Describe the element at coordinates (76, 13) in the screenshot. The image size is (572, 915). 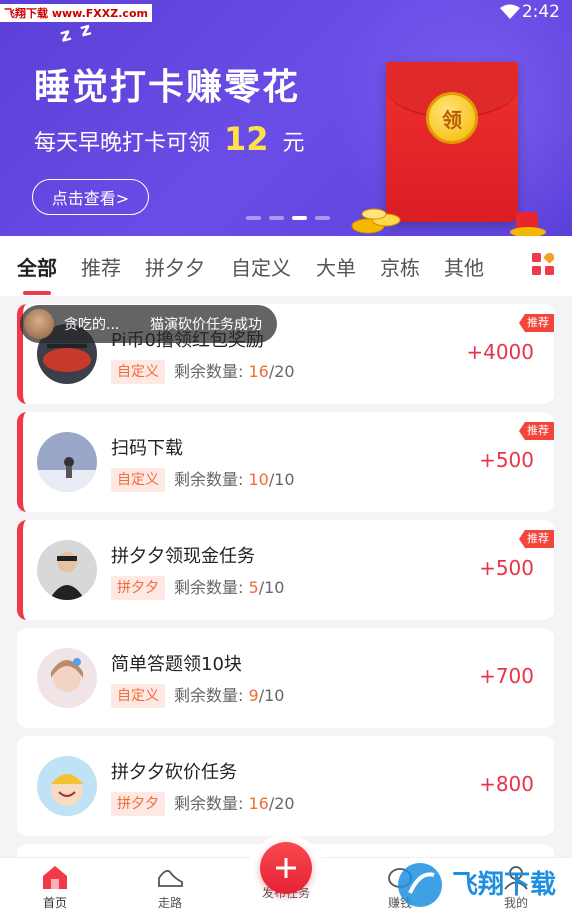
I see `watermark-top: 飞翔下载 www.FXXZ.com` at that location.